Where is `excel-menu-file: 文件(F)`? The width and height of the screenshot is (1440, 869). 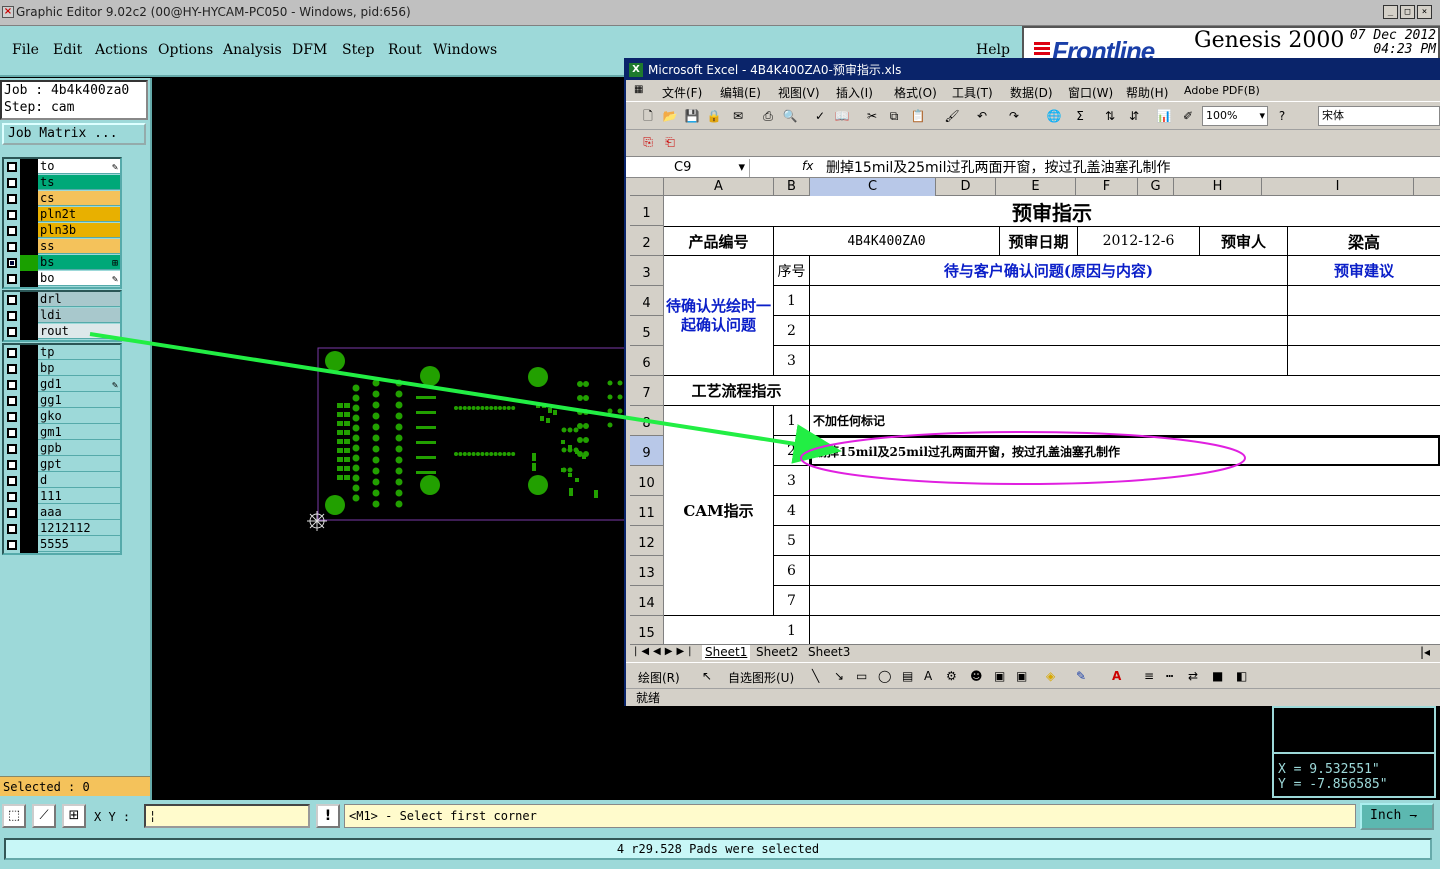 excel-menu-file: 文件(F) is located at coordinates (682, 92).